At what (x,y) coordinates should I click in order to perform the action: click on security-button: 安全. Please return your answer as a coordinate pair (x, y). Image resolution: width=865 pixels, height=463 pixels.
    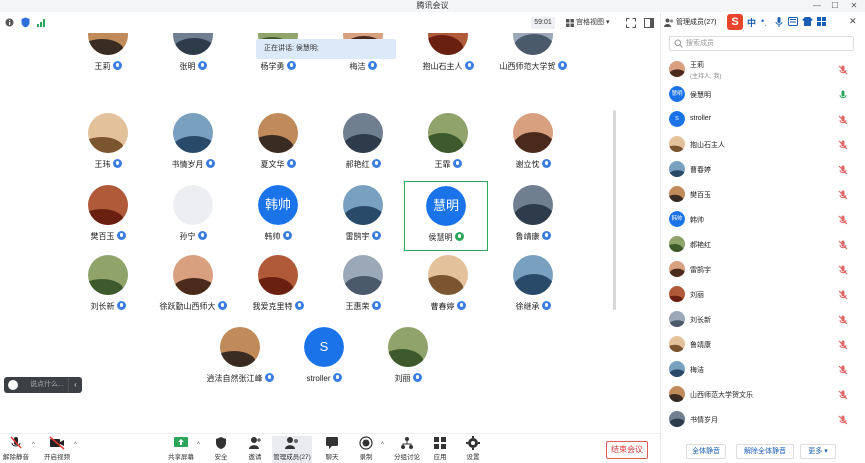
    Looking at the image, I should click on (221, 449).